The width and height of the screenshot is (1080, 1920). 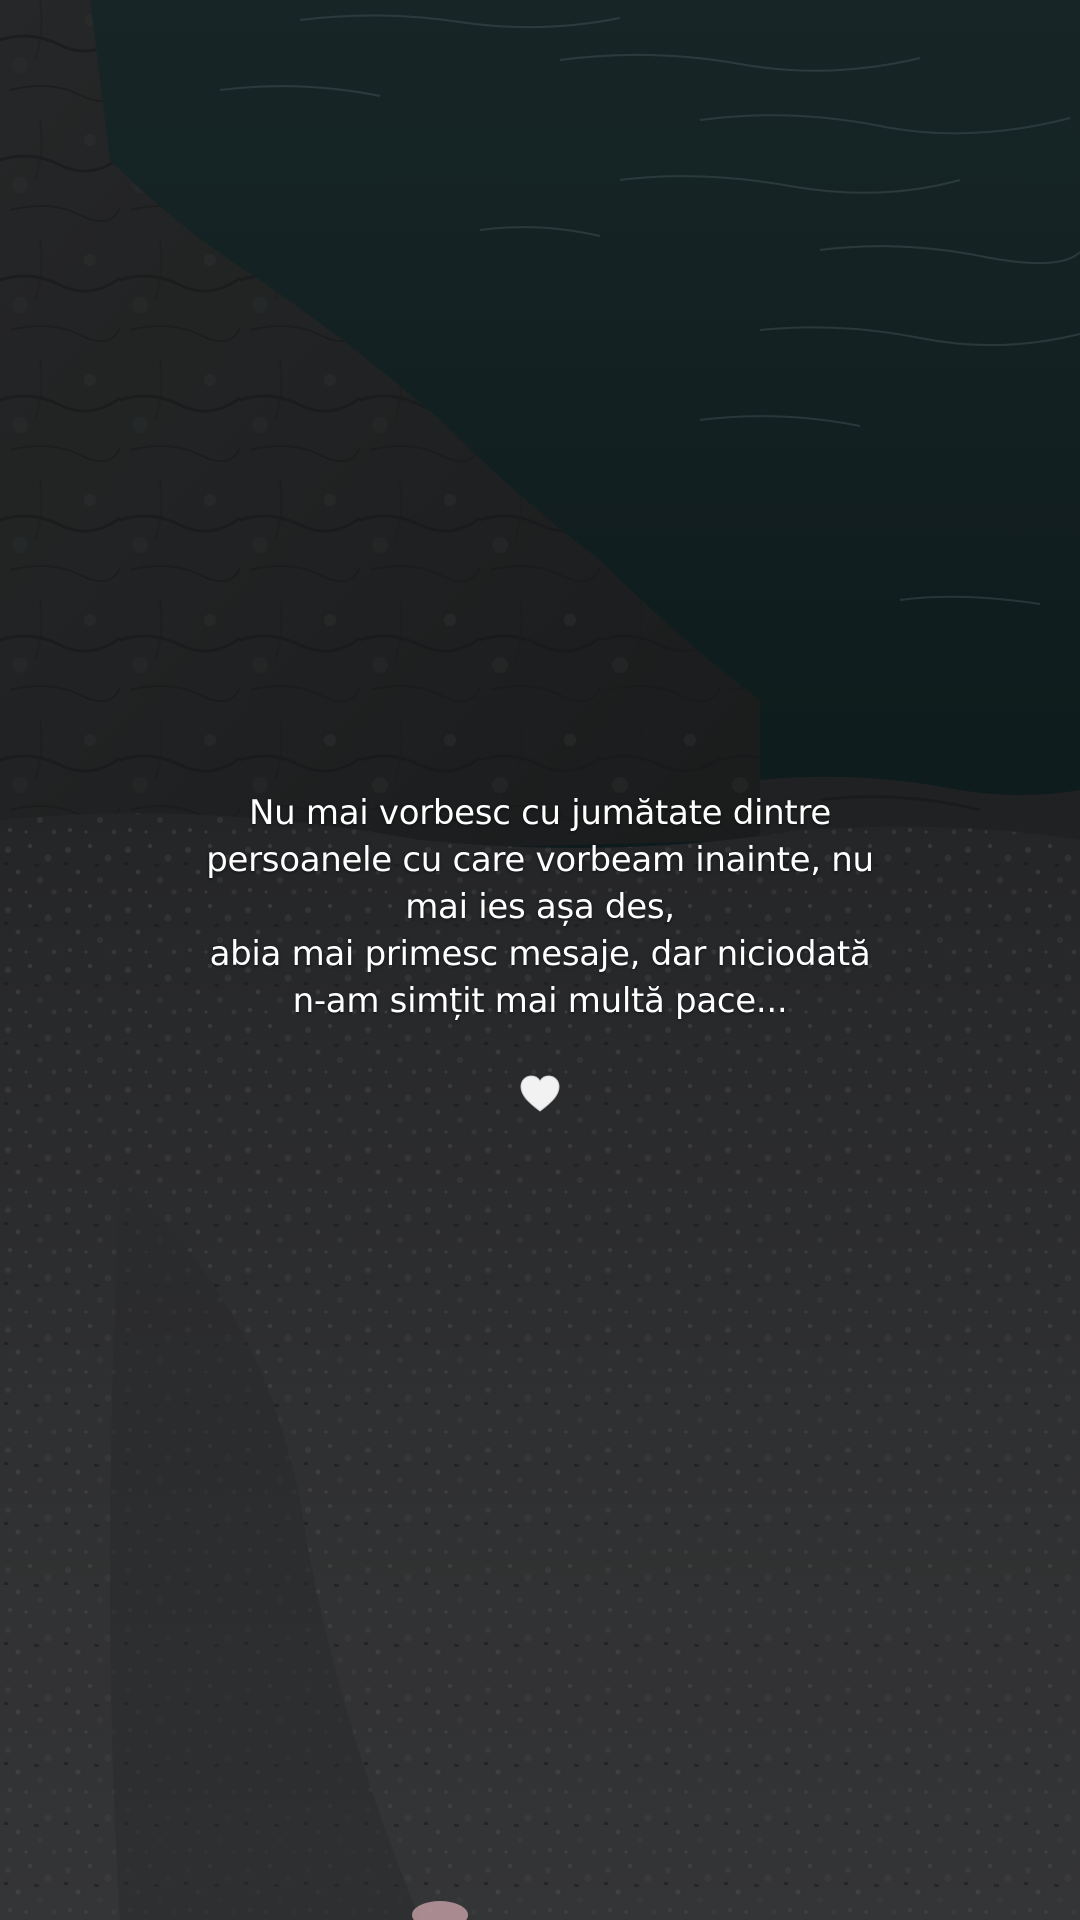 What do you see at coordinates (540, 1094) in the screenshot?
I see `white-heart-icon` at bounding box center [540, 1094].